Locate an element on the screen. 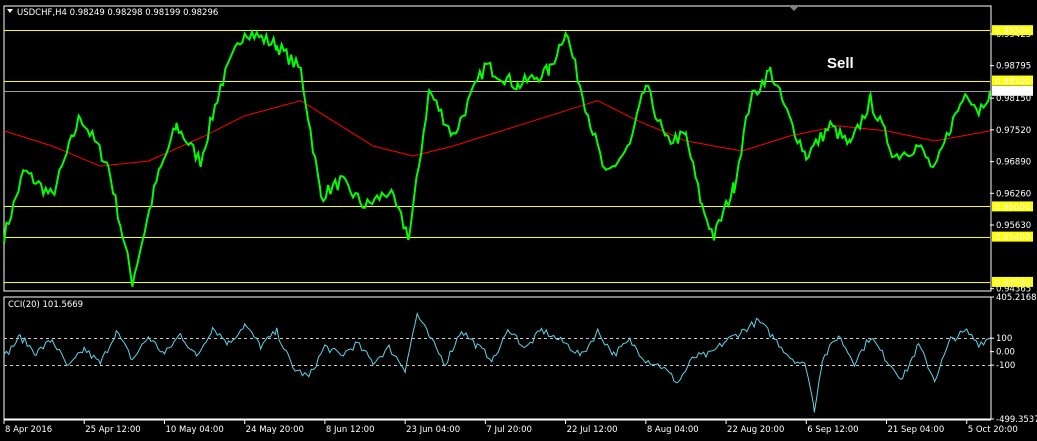 Image resolution: width=1037 pixels, height=441 pixels. triangle-down-icon is located at coordinates (10, 11).